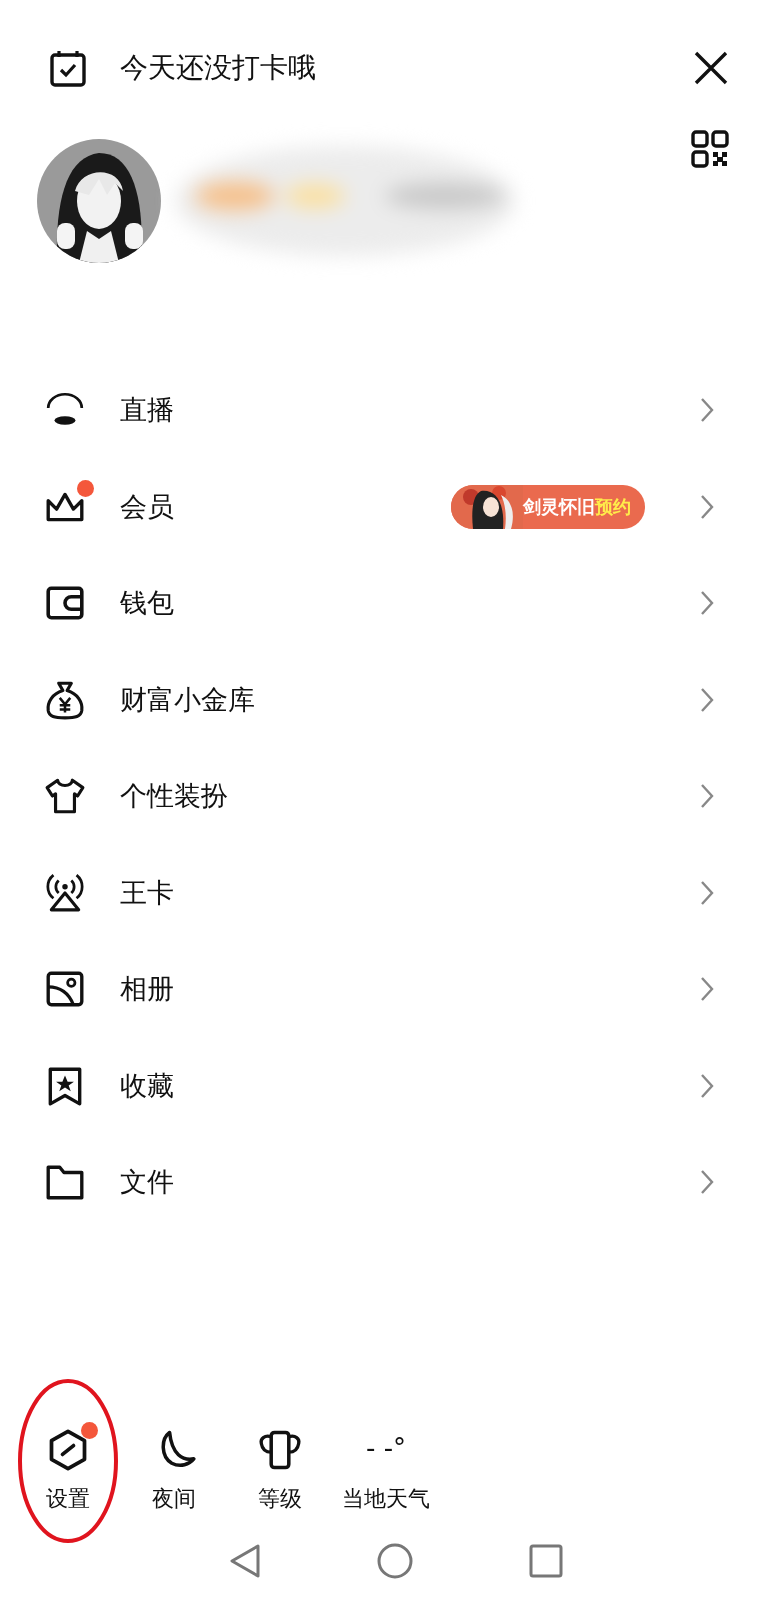  What do you see at coordinates (385, 506) in the screenshot?
I see `menu-item: 会员 剑灵怀旧预约` at bounding box center [385, 506].